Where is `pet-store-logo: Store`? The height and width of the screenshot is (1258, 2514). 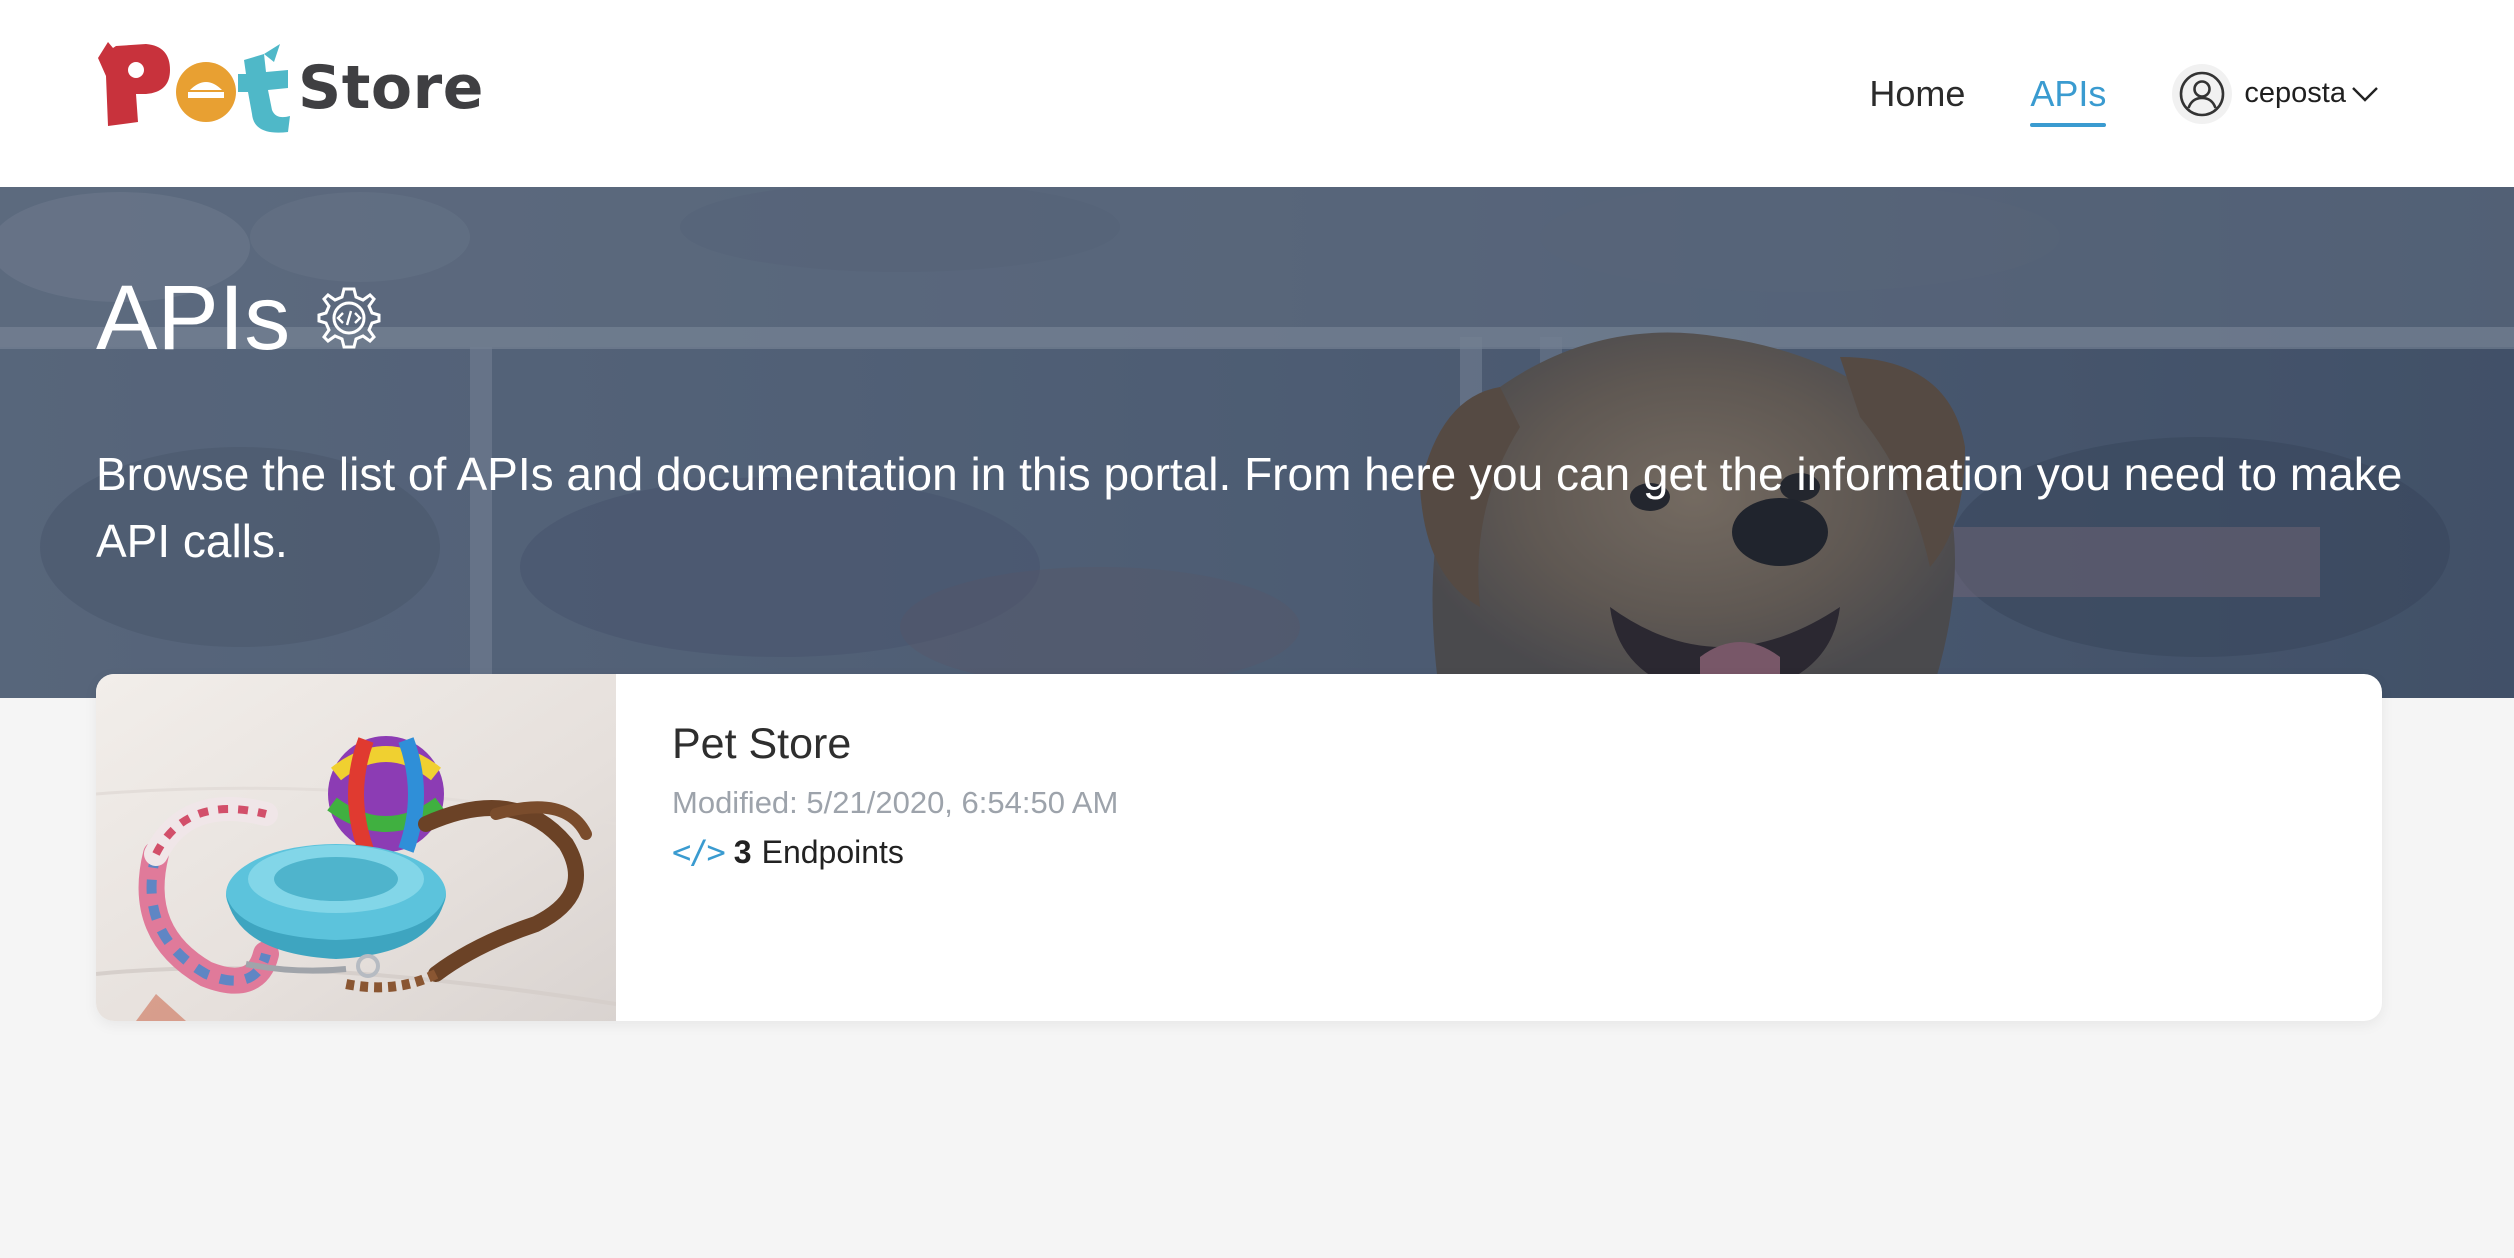
pet-store-logo: Store is located at coordinates (289, 88).